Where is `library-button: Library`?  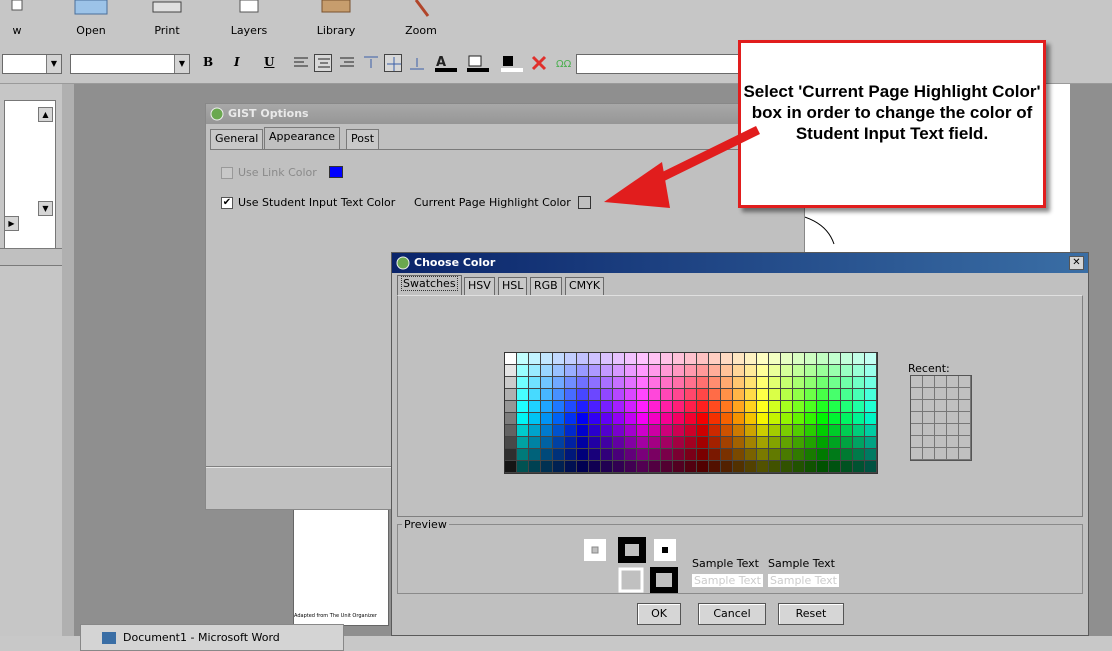
library-button: Library is located at coordinates (336, 22).